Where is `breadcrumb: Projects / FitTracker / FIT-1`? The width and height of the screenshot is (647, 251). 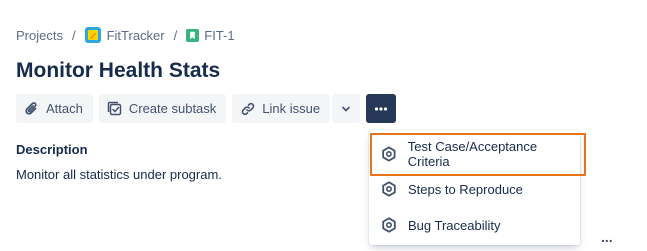
breadcrumb: Projects / FitTracker / FIT-1 is located at coordinates (125, 35).